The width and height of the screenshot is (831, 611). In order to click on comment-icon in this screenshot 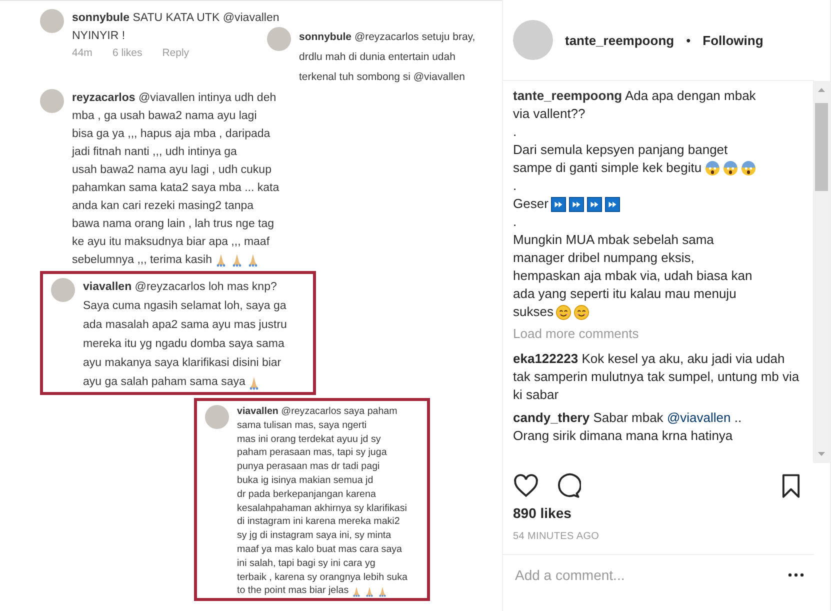, I will do `click(568, 486)`.